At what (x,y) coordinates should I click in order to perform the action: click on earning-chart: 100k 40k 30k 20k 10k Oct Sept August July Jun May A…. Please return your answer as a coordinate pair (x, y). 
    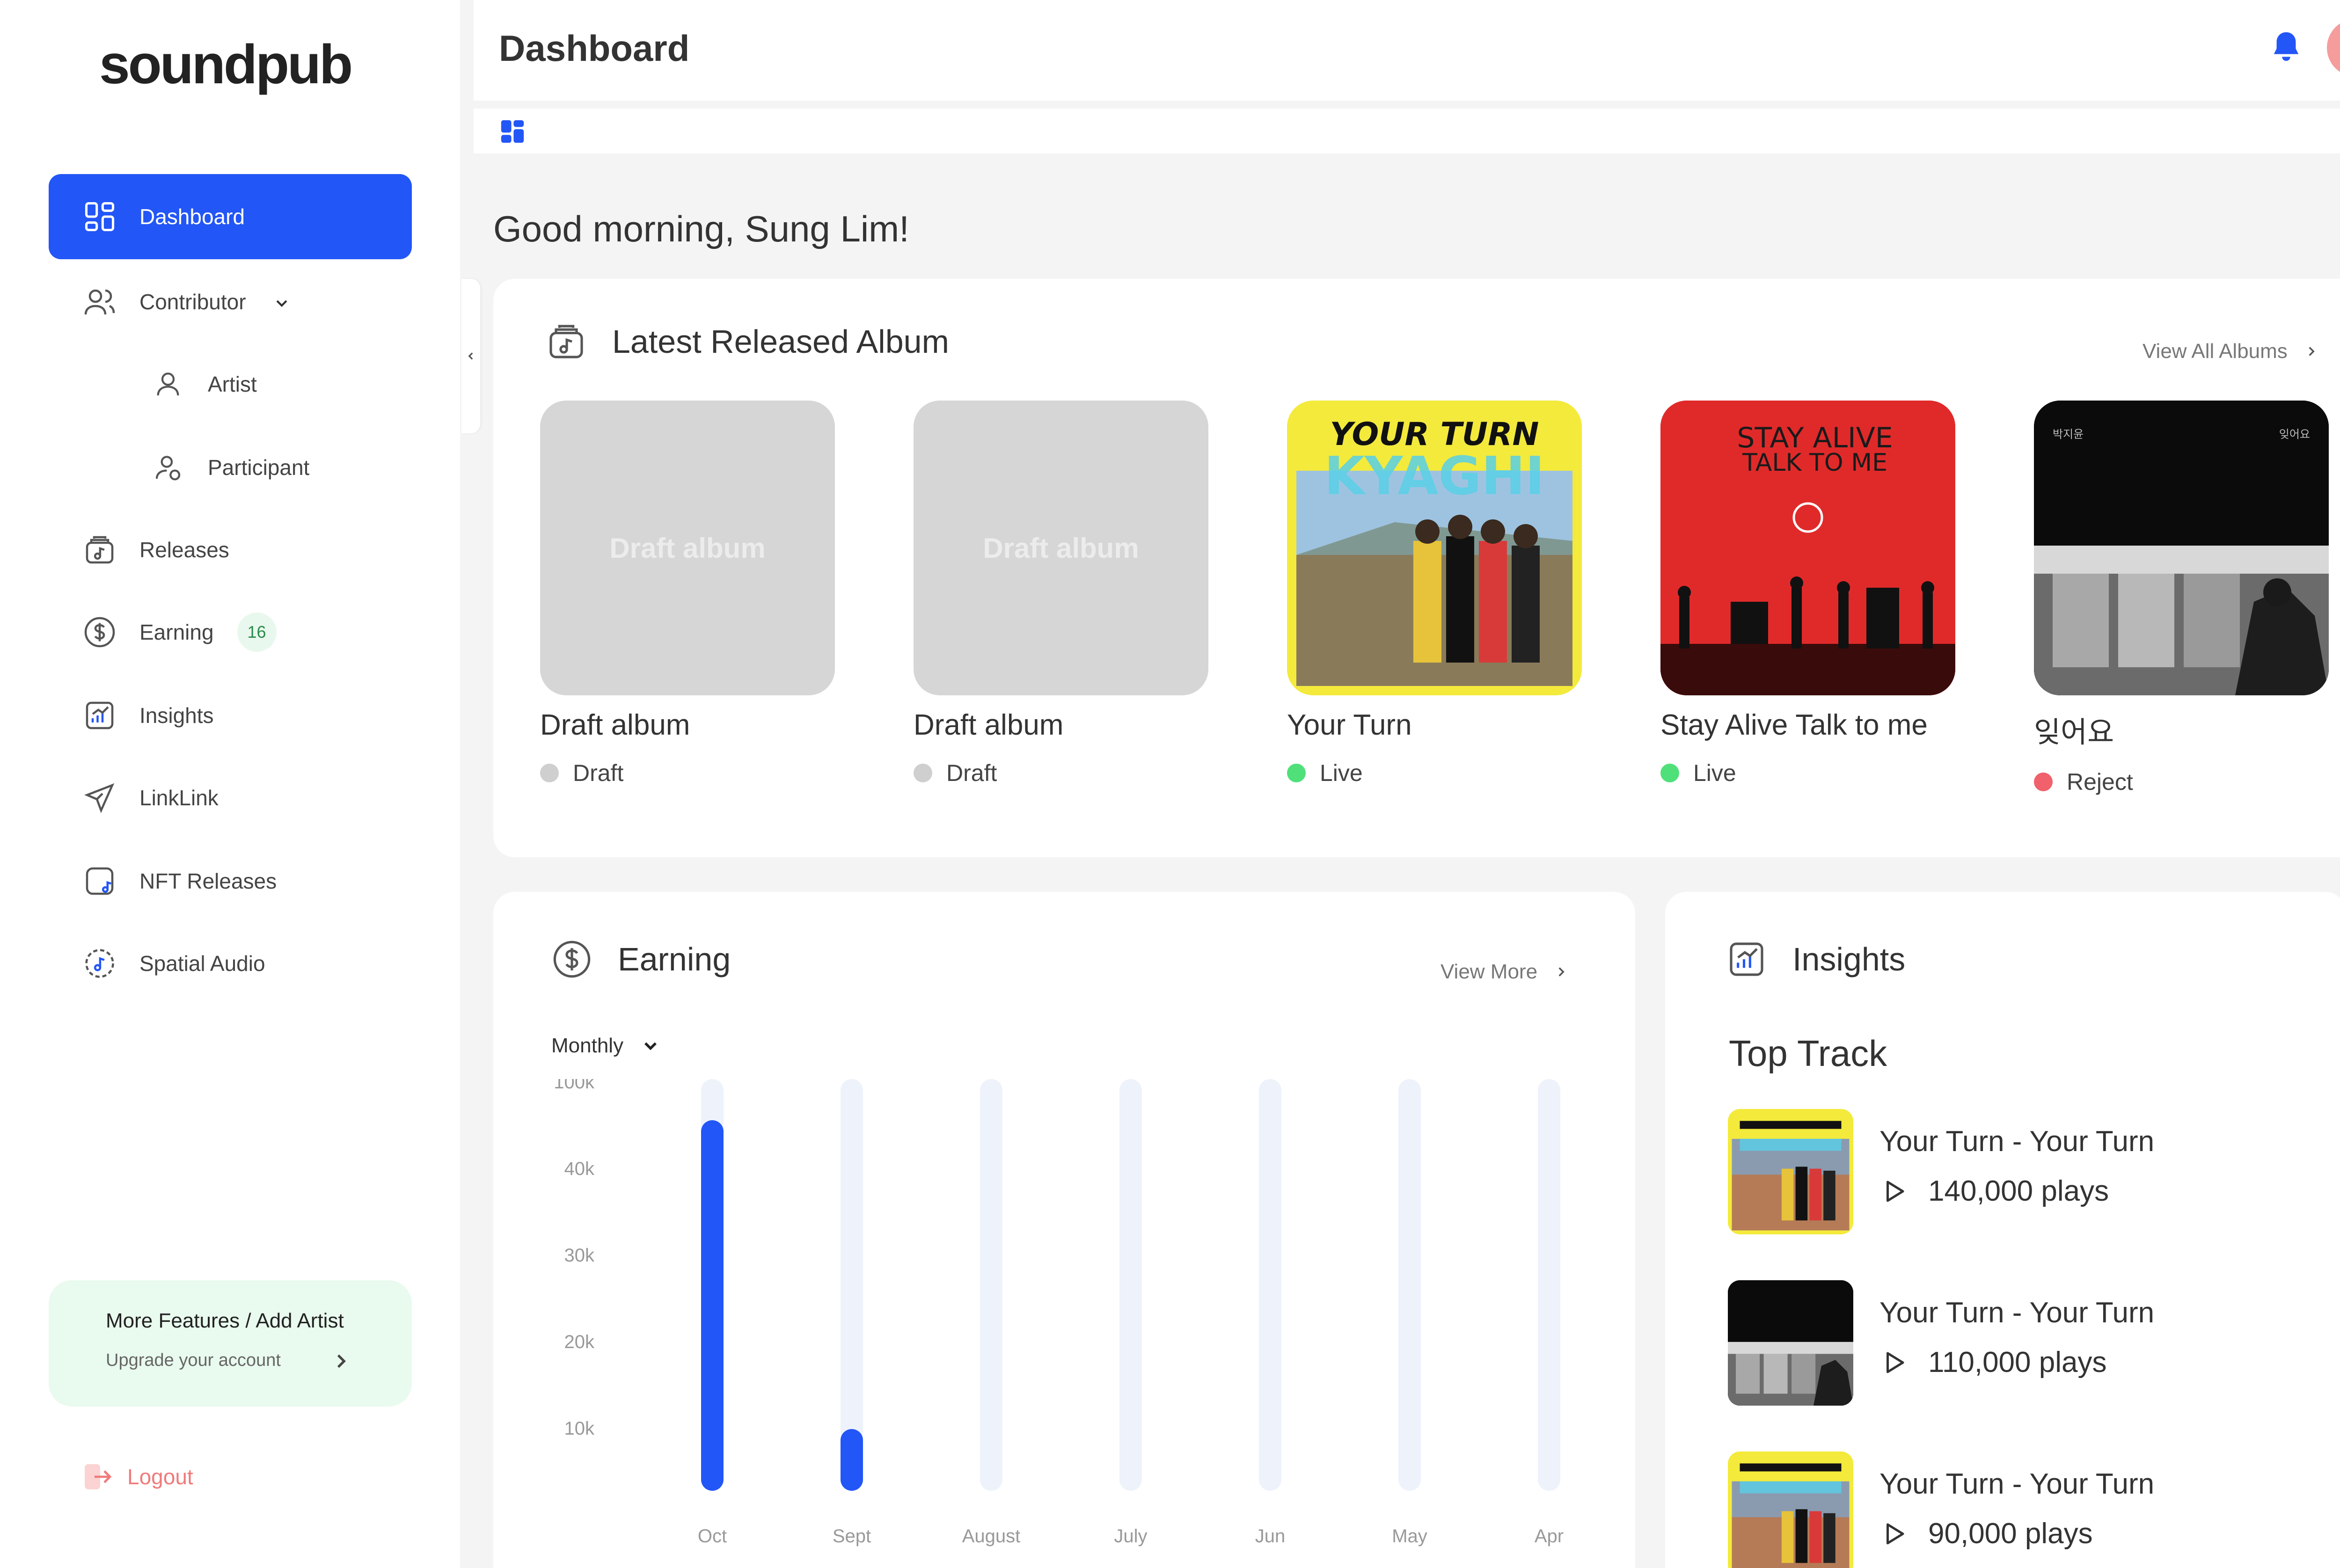
    Looking at the image, I should click on (1059, 1312).